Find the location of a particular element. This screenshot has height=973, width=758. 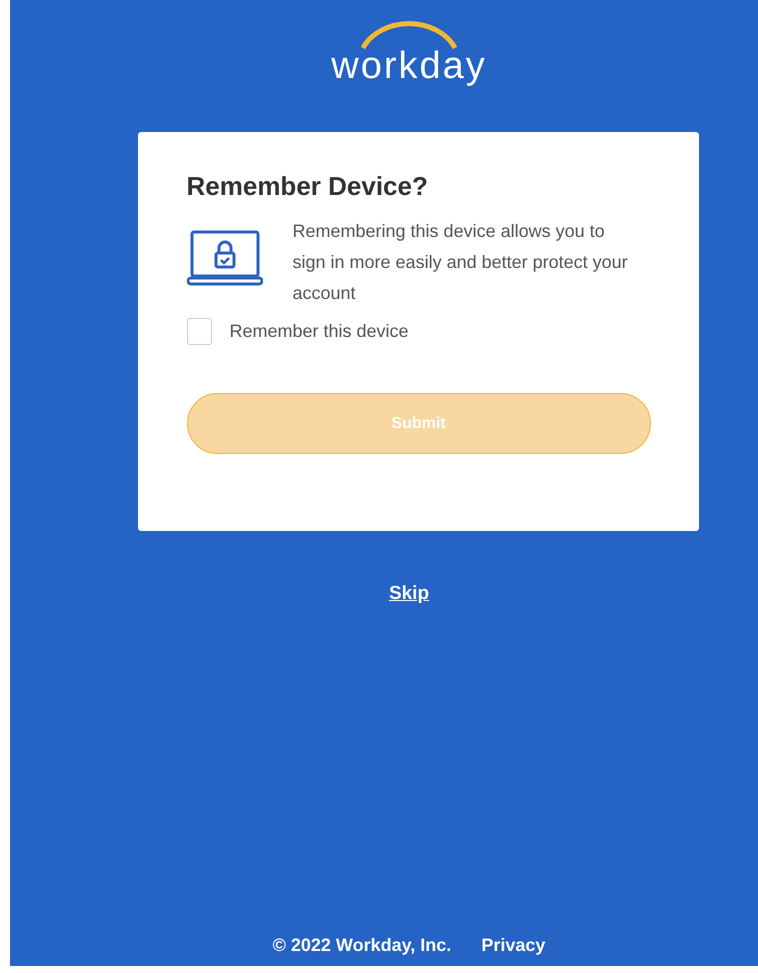

arc-icon is located at coordinates (409, 35).